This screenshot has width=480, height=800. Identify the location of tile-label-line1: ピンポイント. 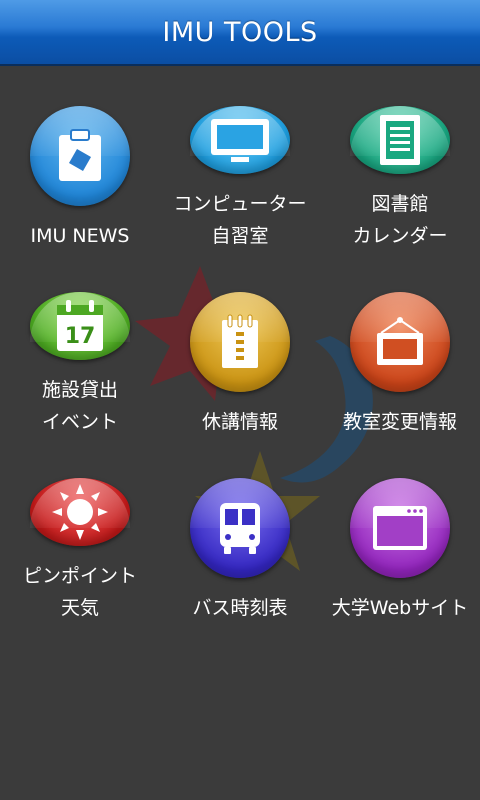
(79, 576).